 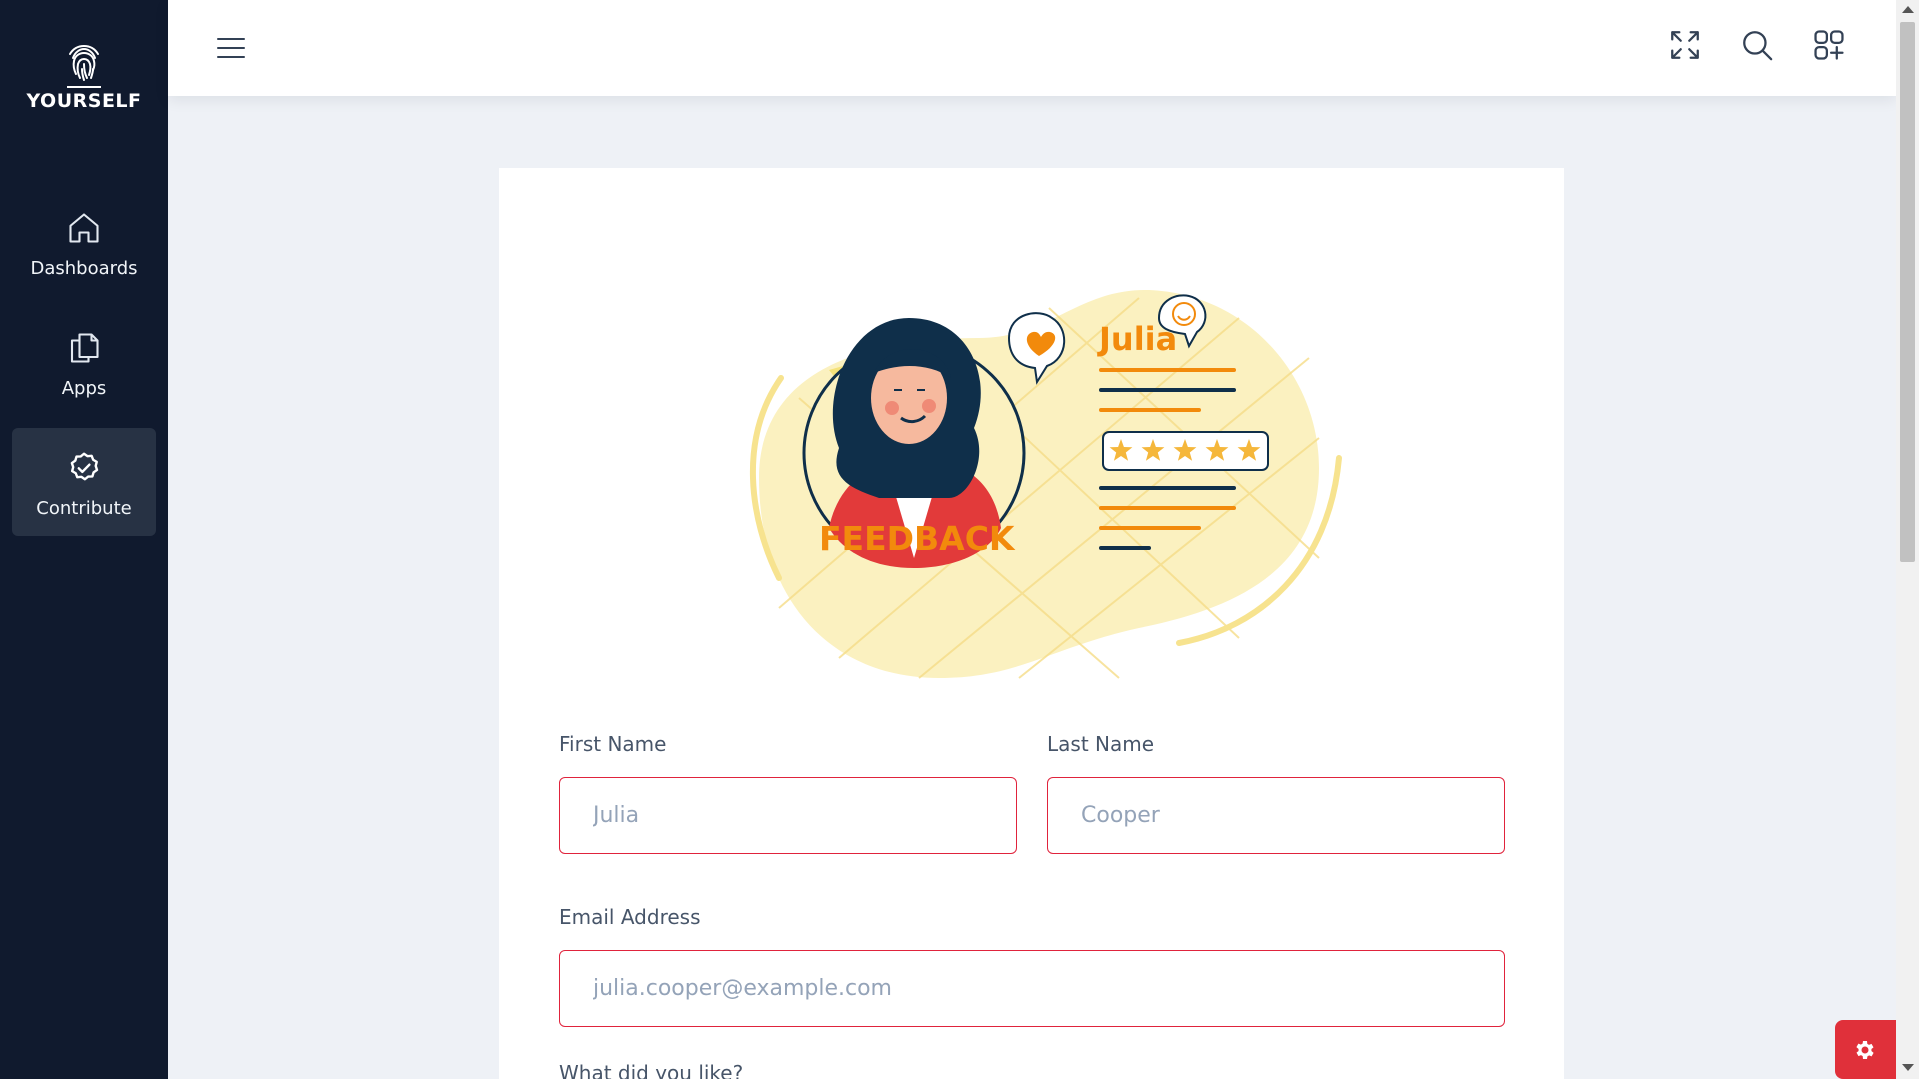 I want to click on sidebar-item-label: Dashboards, so click(x=84, y=268).